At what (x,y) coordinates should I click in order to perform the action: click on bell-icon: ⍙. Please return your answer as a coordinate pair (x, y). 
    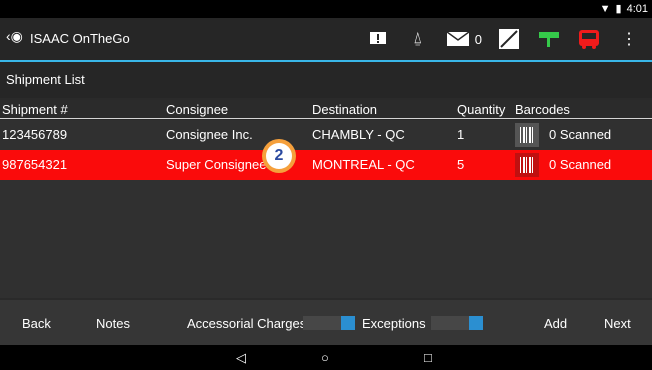
    Looking at the image, I should click on (418, 39).